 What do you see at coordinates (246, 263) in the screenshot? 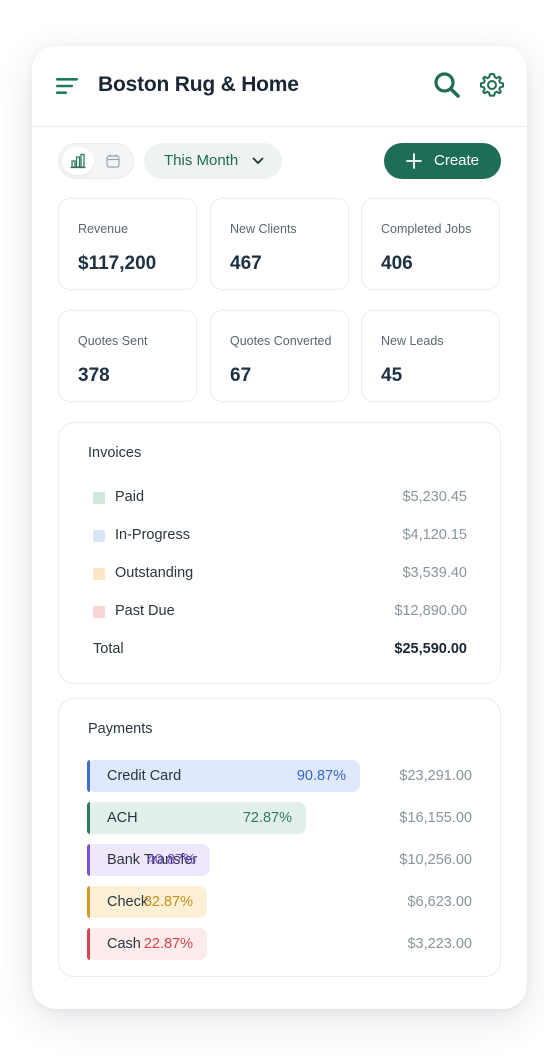
I see `stat-value: 467` at bounding box center [246, 263].